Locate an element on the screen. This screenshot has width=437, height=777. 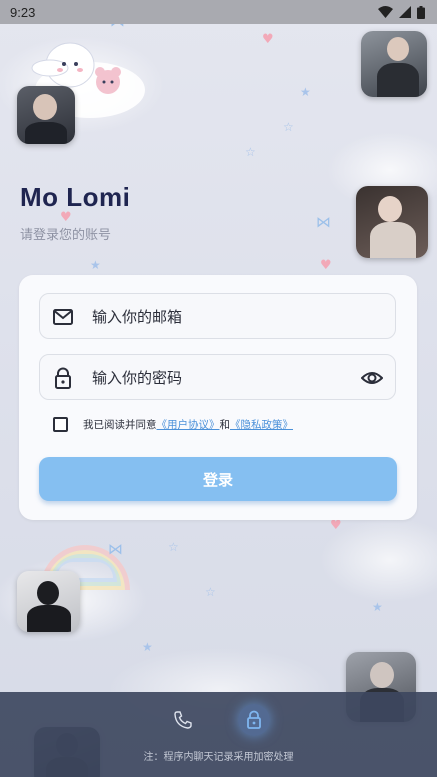
eye-icon is located at coordinates (372, 378).